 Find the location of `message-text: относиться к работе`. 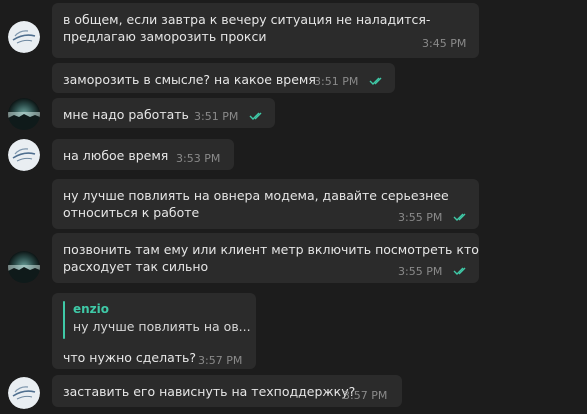

message-text: относиться к работе is located at coordinates (131, 212).